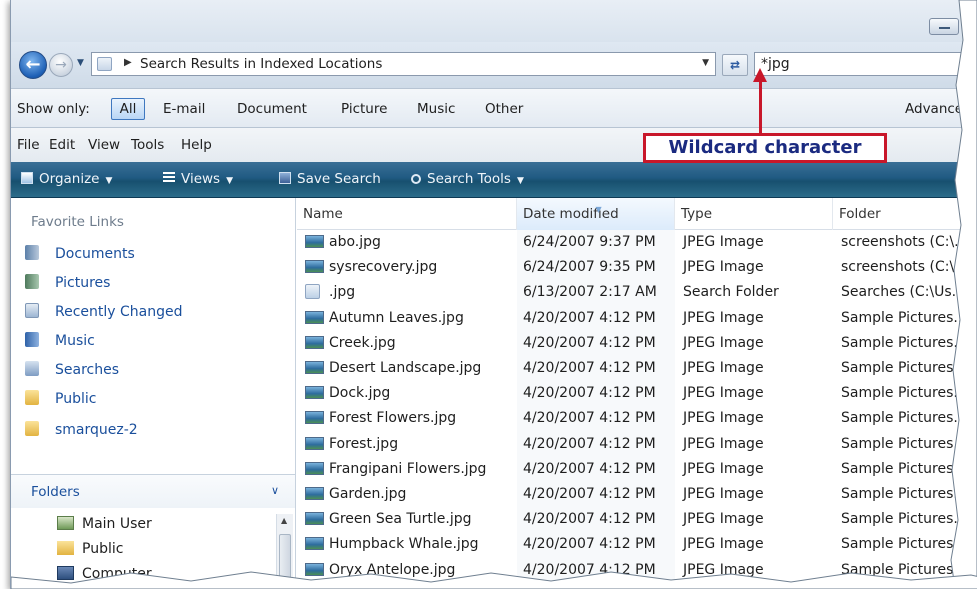  Describe the element at coordinates (284, 520) in the screenshot. I see `scroll-up-icon: ▲` at that location.